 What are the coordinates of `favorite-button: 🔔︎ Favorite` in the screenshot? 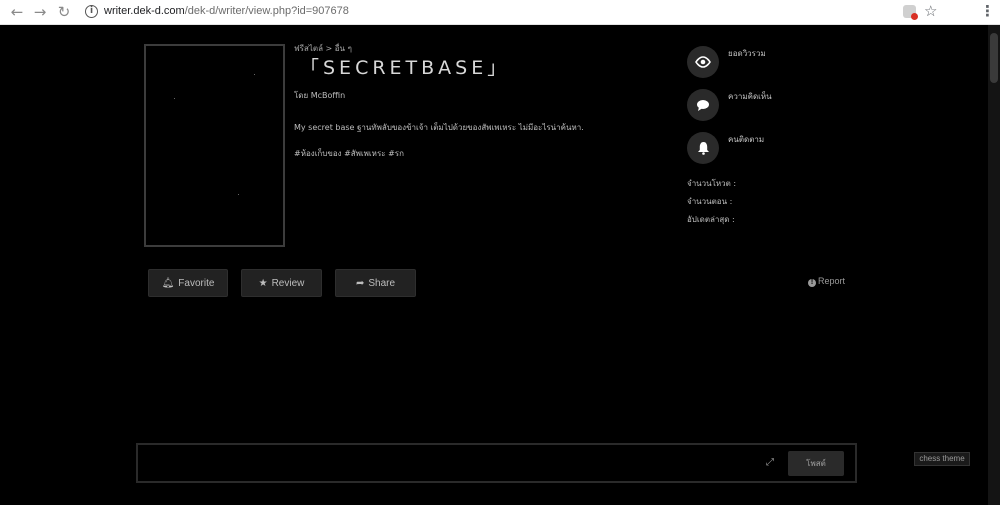 It's located at (188, 283).